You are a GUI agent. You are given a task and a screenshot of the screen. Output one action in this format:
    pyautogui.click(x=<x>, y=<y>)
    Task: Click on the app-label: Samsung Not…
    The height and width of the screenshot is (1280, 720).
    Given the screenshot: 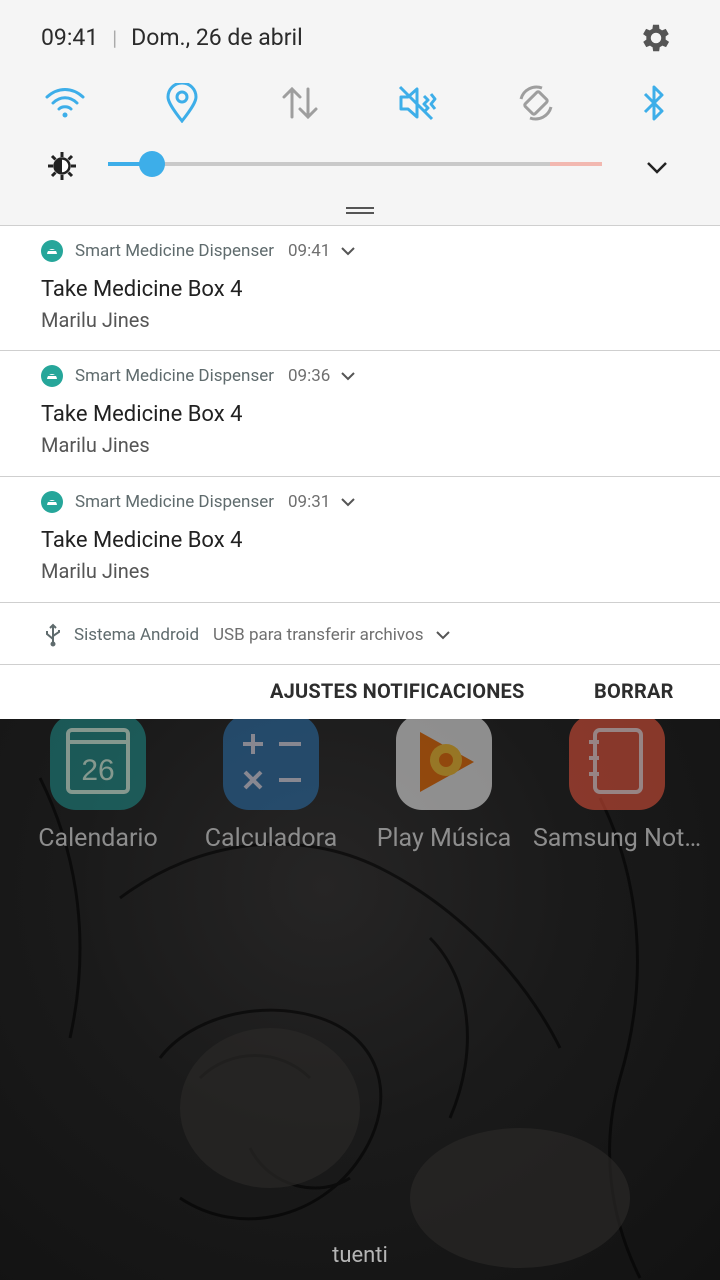 What is the action you would take?
    pyautogui.click(x=617, y=838)
    